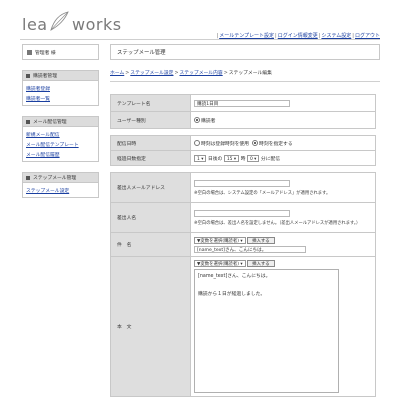 The width and height of the screenshot is (400, 400). I want to click on from-email-input, so click(242, 183).